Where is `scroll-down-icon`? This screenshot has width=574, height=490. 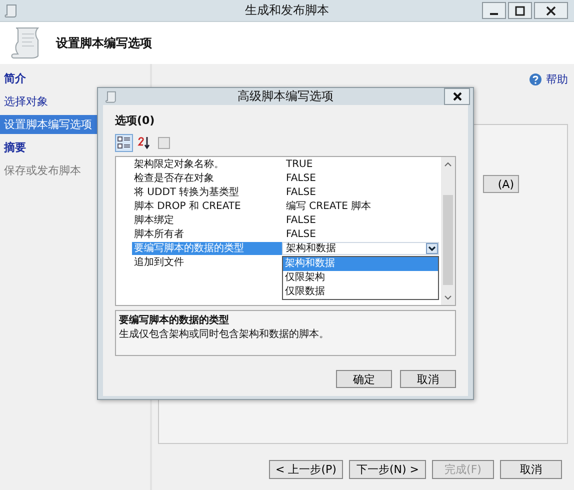 scroll-down-icon is located at coordinates (448, 298).